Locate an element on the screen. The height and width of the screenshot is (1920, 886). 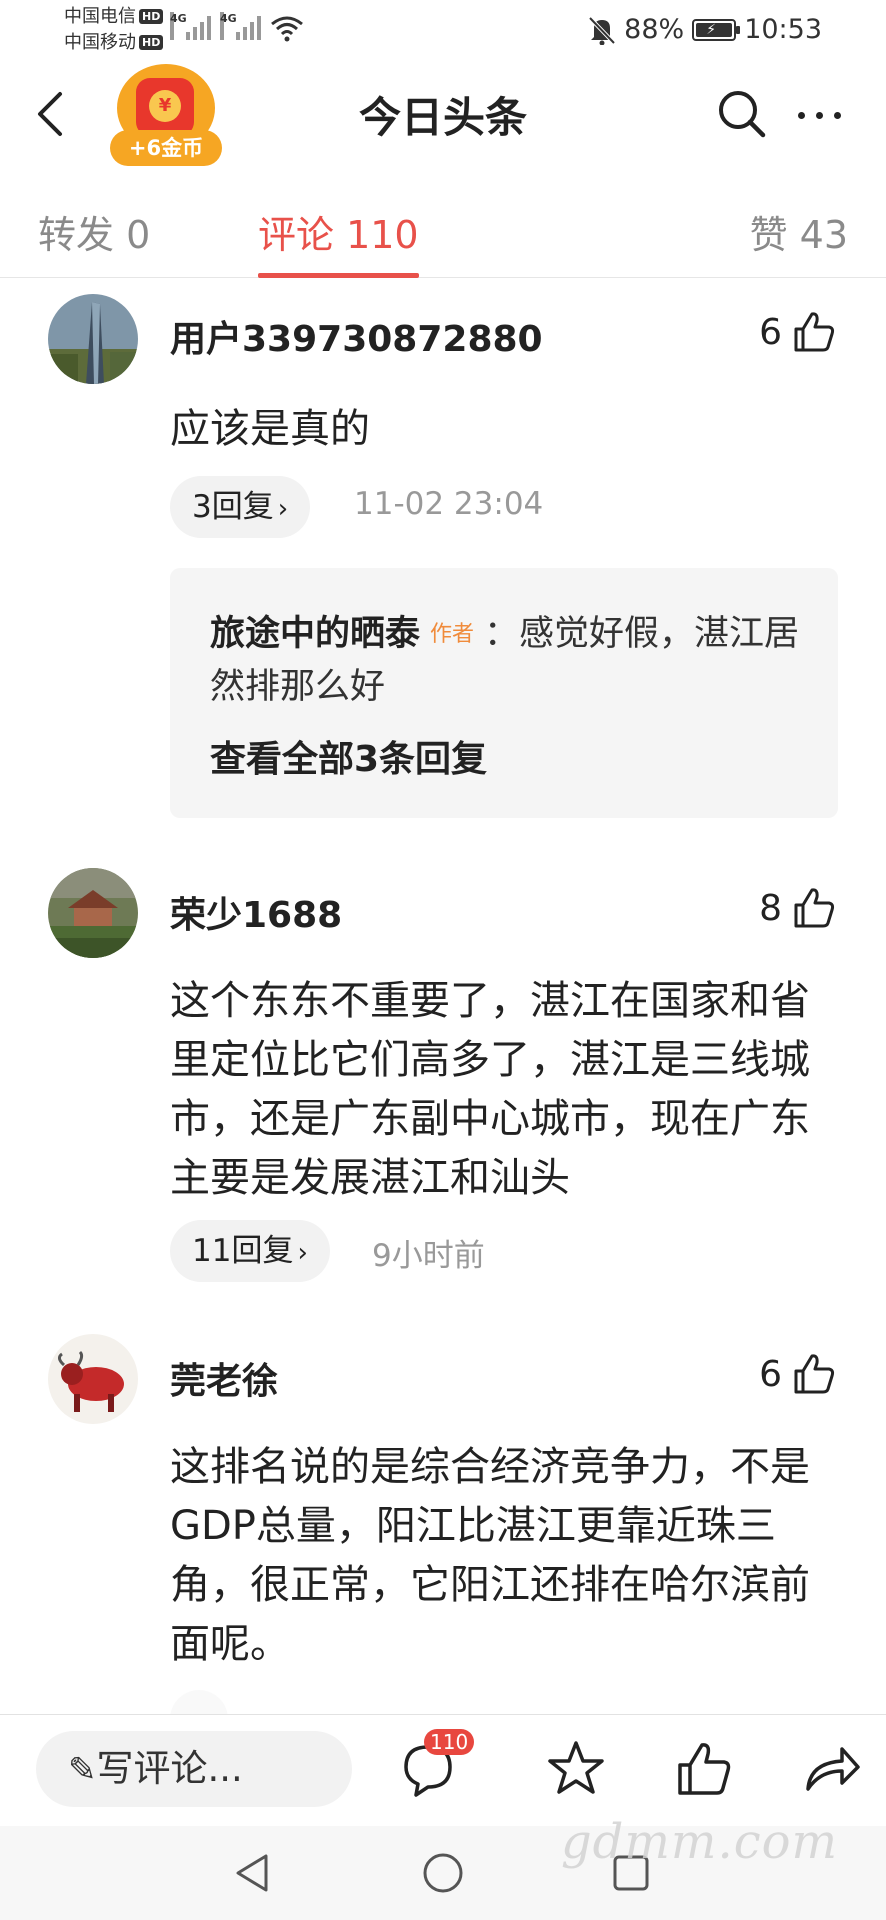
carrier-2: 中国移动 HD is located at coordinates (114, 43).